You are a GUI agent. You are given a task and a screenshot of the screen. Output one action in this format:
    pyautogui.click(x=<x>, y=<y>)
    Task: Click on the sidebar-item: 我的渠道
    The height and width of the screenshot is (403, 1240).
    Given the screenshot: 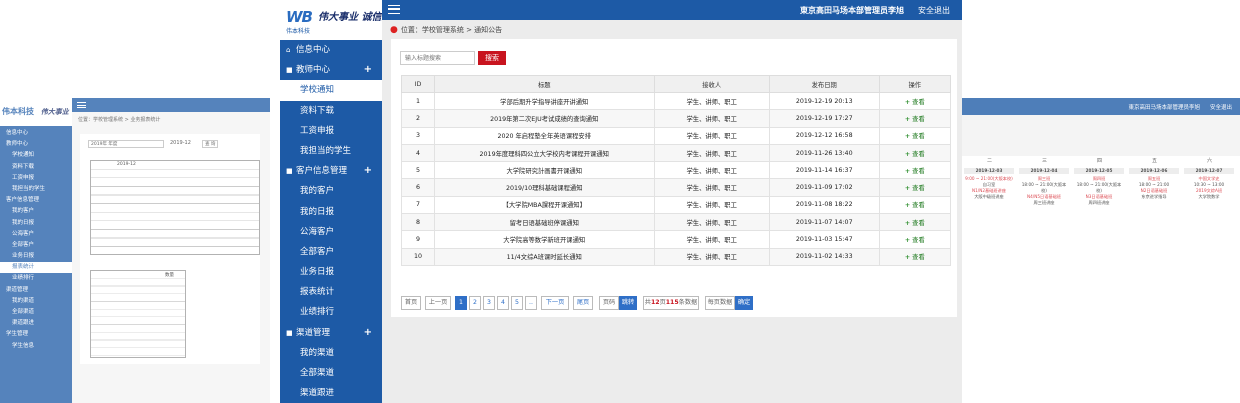 What is the action you would take?
    pyautogui.click(x=331, y=353)
    